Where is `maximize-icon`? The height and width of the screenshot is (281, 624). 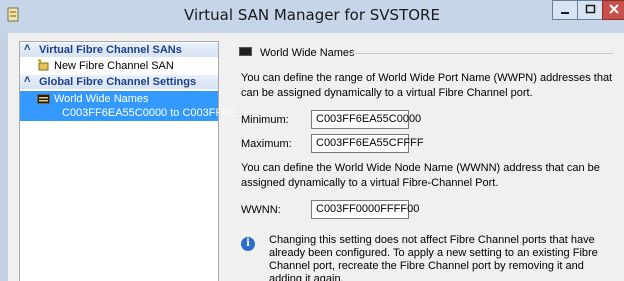 maximize-icon is located at coordinates (590, 9).